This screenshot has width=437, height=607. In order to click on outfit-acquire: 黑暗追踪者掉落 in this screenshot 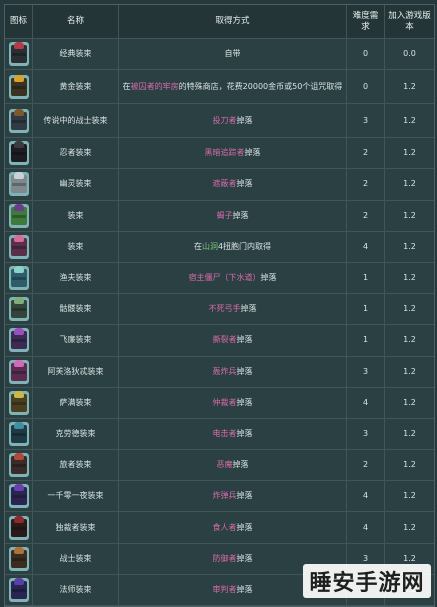, I will do `click(233, 153)`.